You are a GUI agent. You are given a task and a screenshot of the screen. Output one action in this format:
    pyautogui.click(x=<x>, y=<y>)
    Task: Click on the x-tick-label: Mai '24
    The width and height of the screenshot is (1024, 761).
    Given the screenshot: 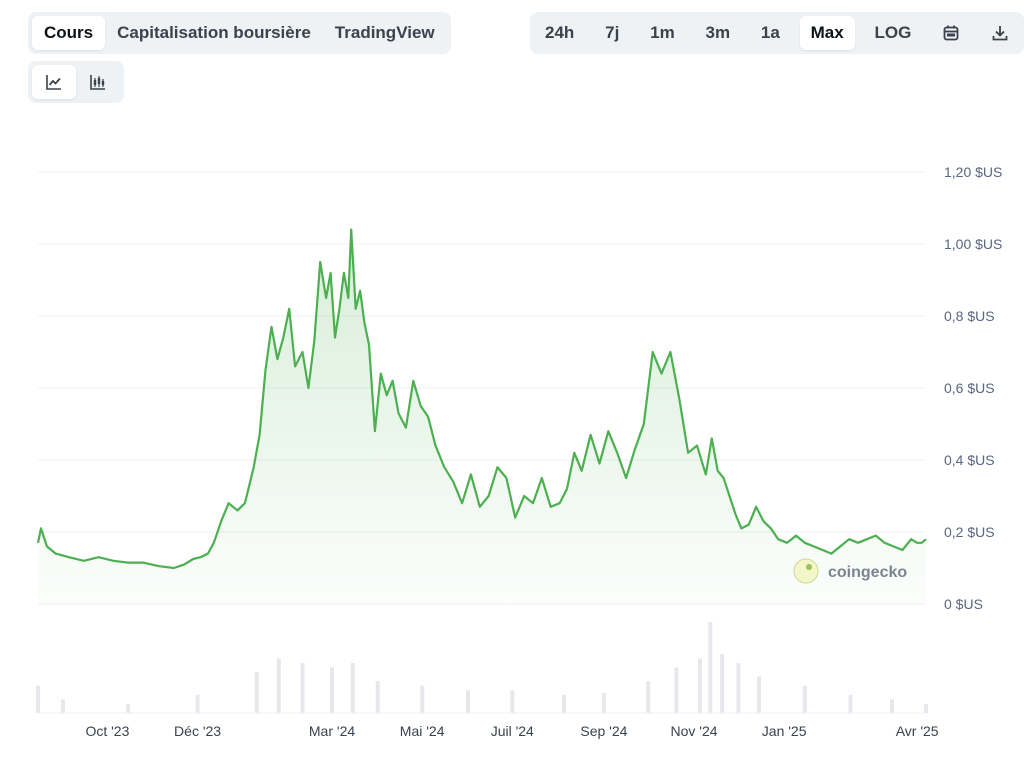 What is the action you would take?
    pyautogui.click(x=422, y=731)
    